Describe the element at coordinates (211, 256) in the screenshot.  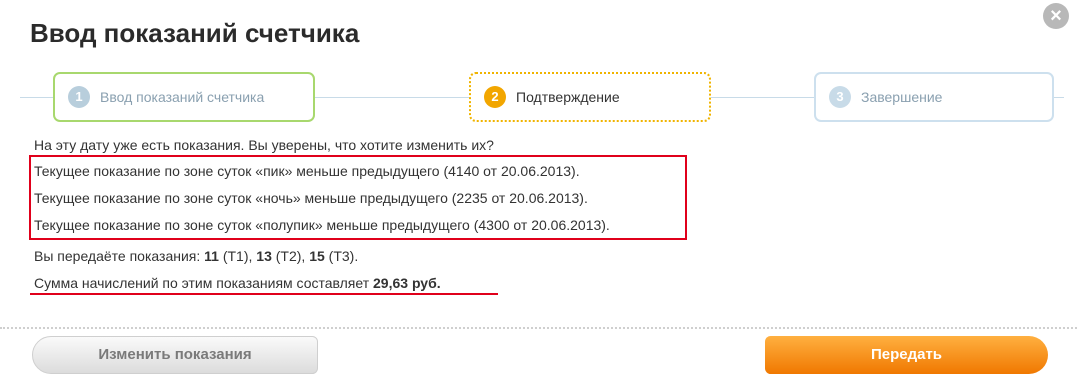
I see `reading-t1-value: 11` at that location.